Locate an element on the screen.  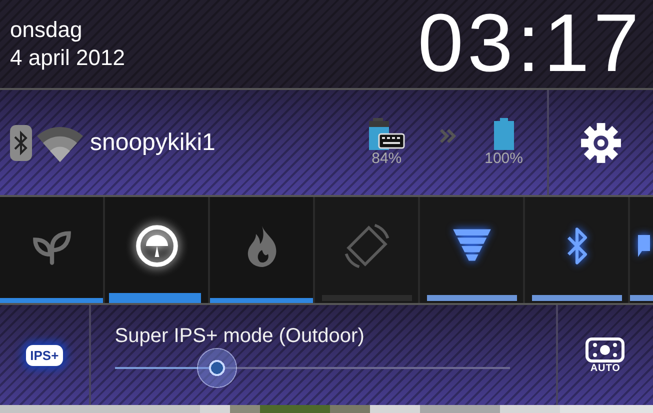
ips-mode-button: IPS+ is located at coordinates (44, 355).